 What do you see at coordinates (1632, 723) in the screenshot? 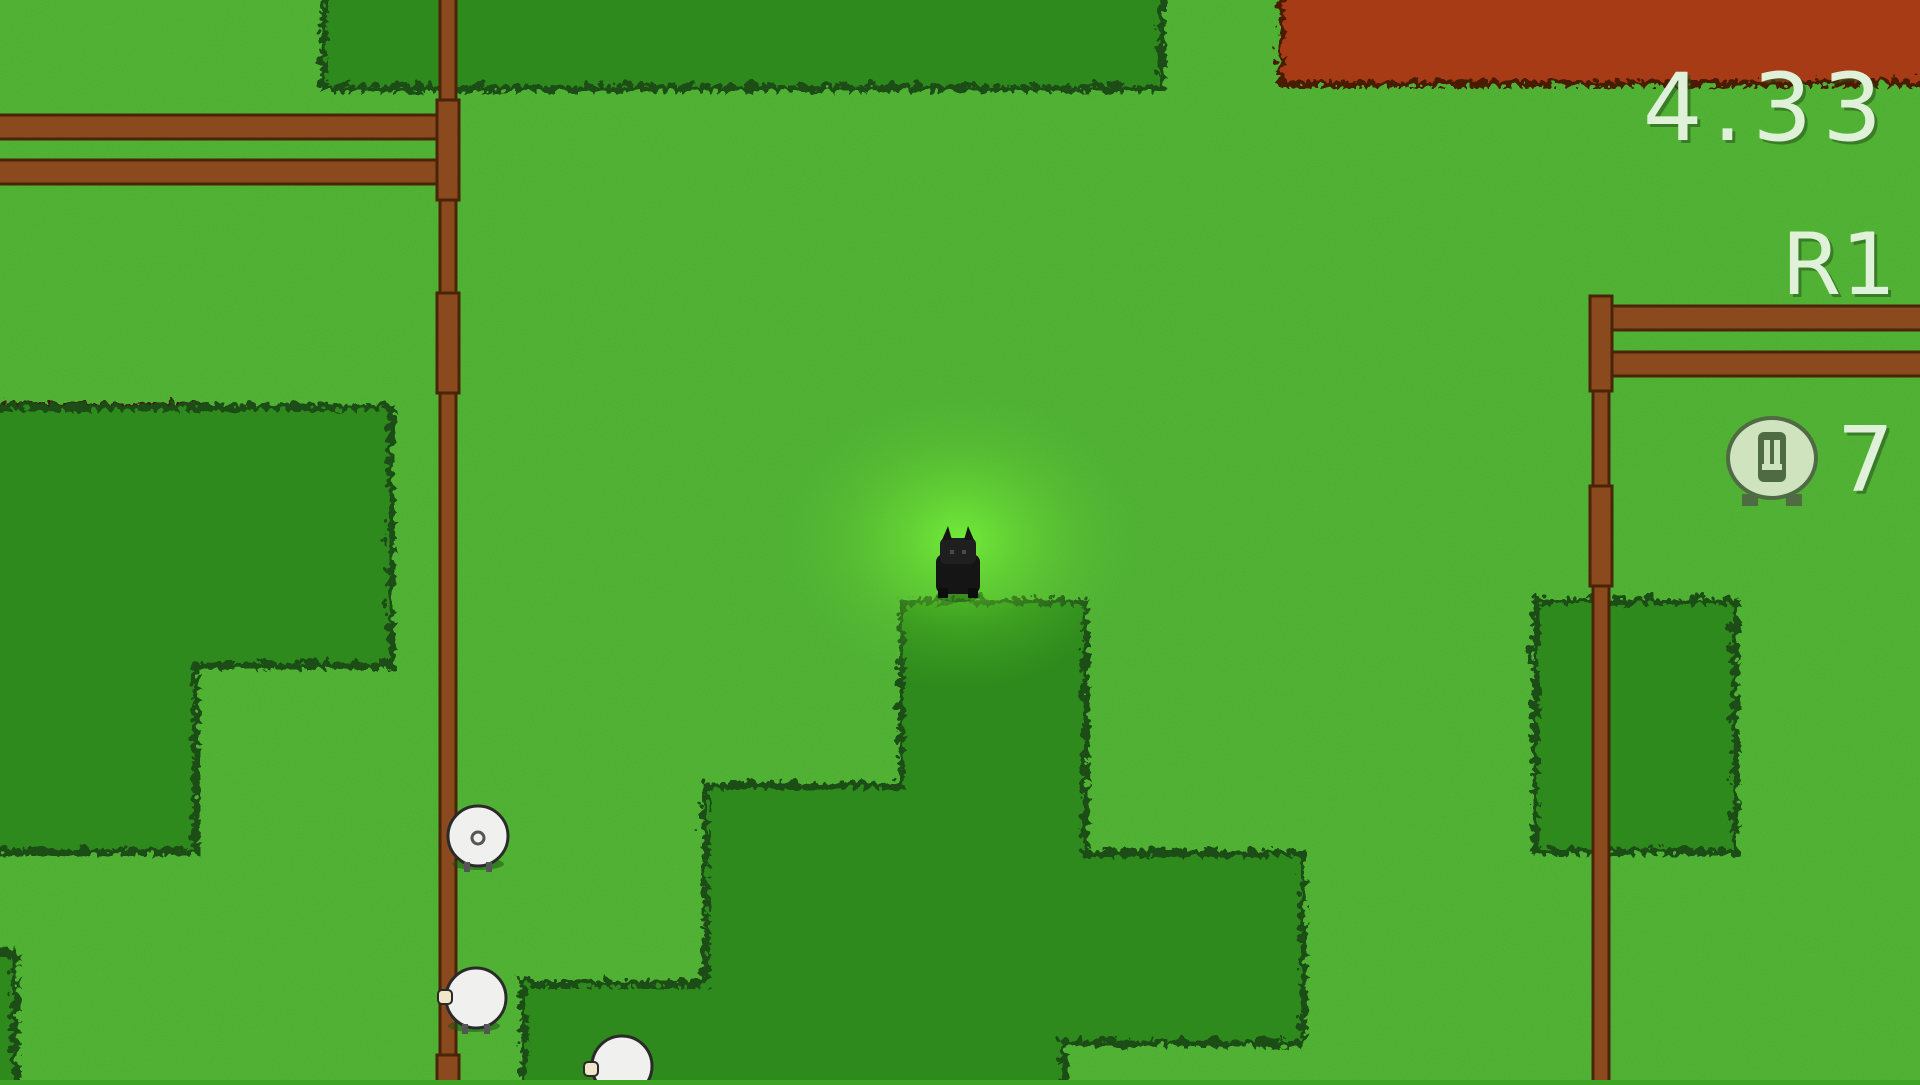
I see `hedge-right` at bounding box center [1632, 723].